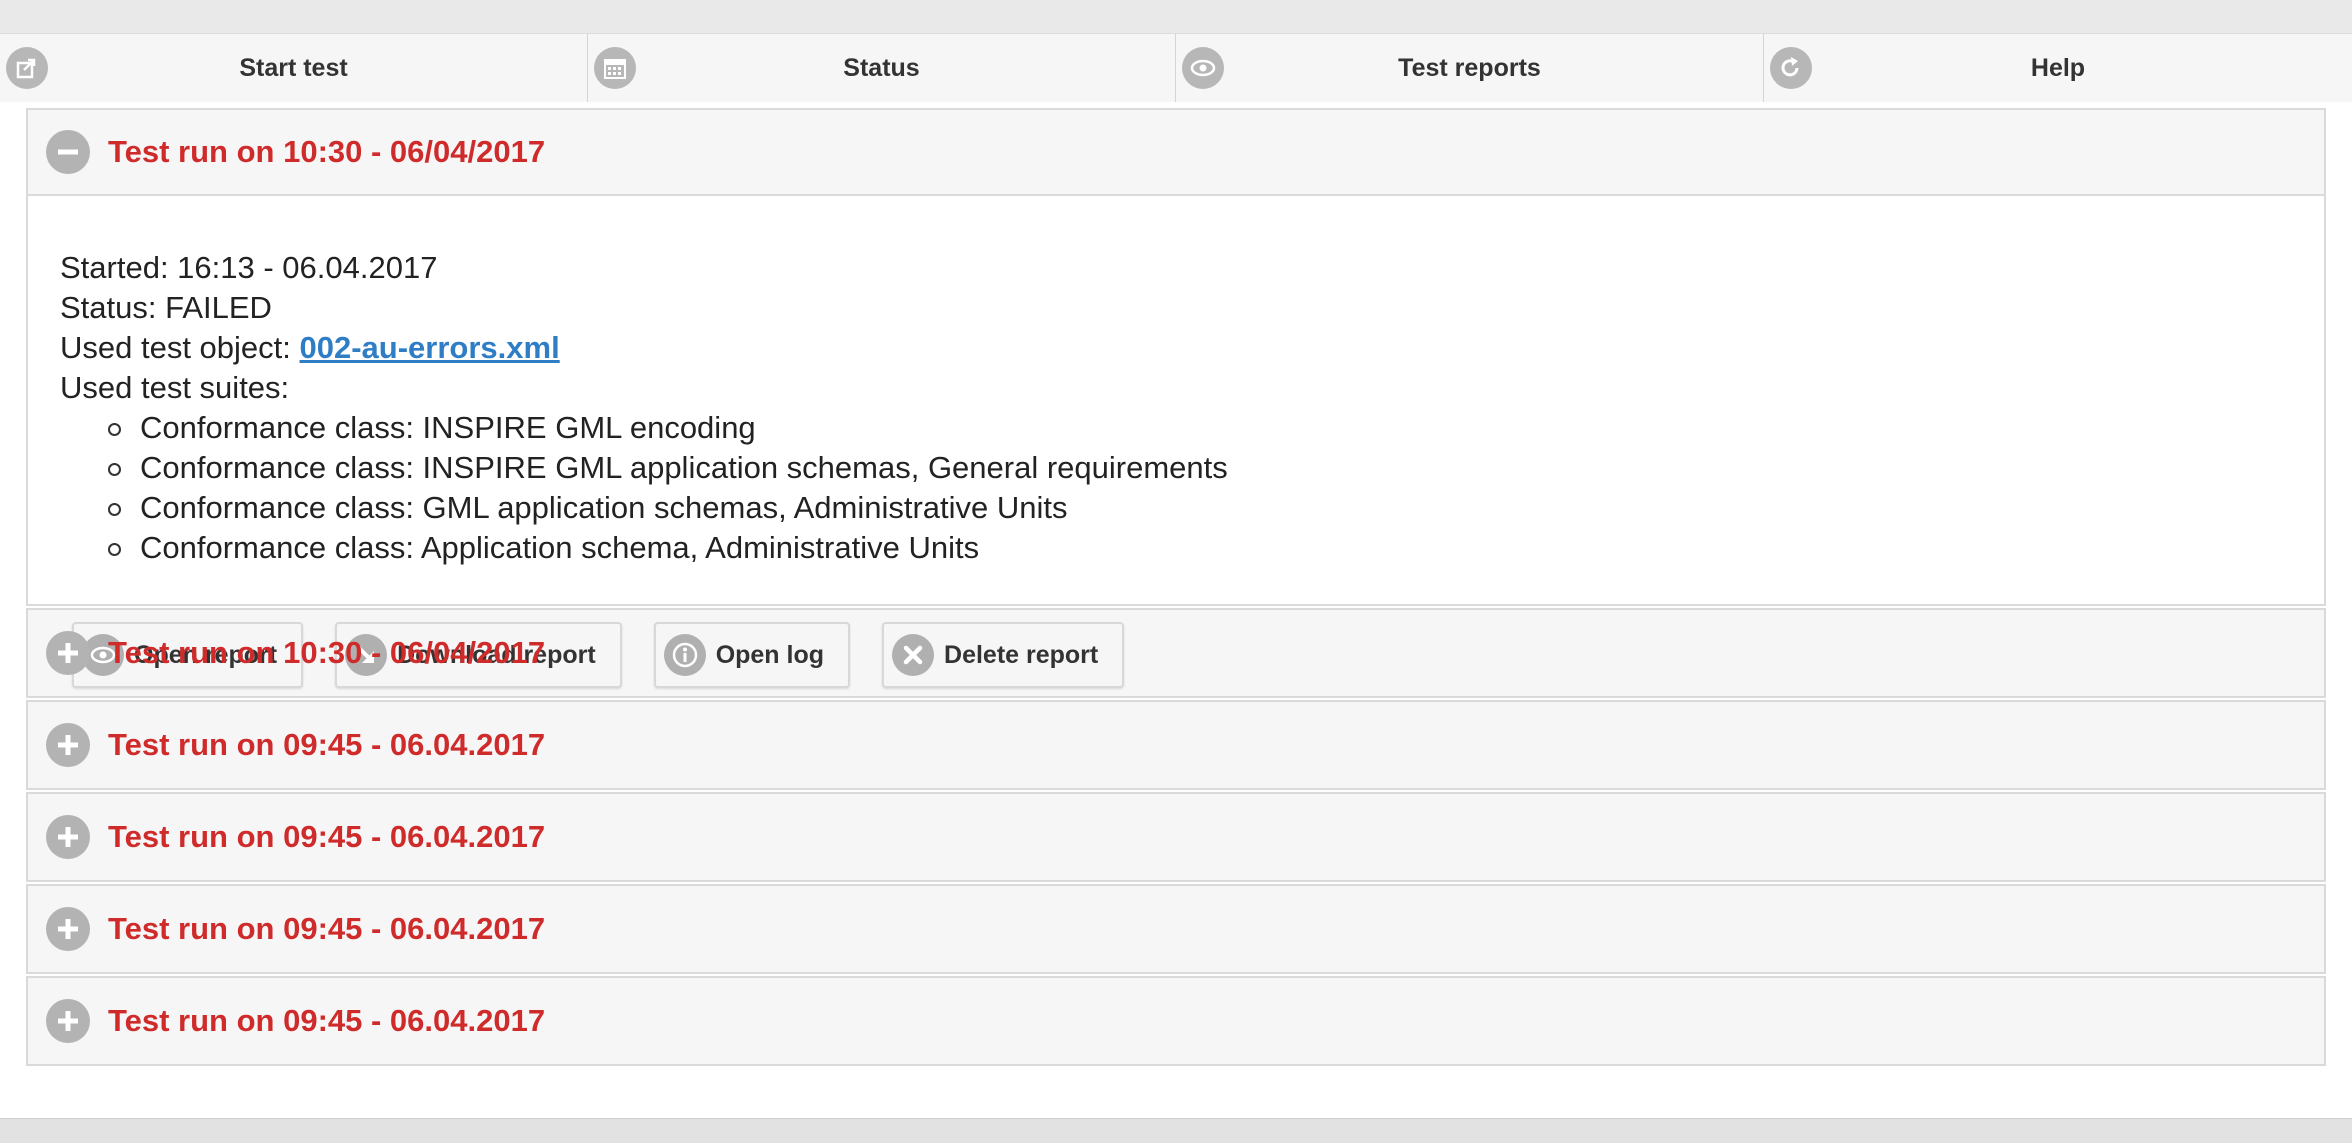  Describe the element at coordinates (1216, 428) in the screenshot. I see `suite-item: Conformance class: INSPIRE GML encoding` at that location.